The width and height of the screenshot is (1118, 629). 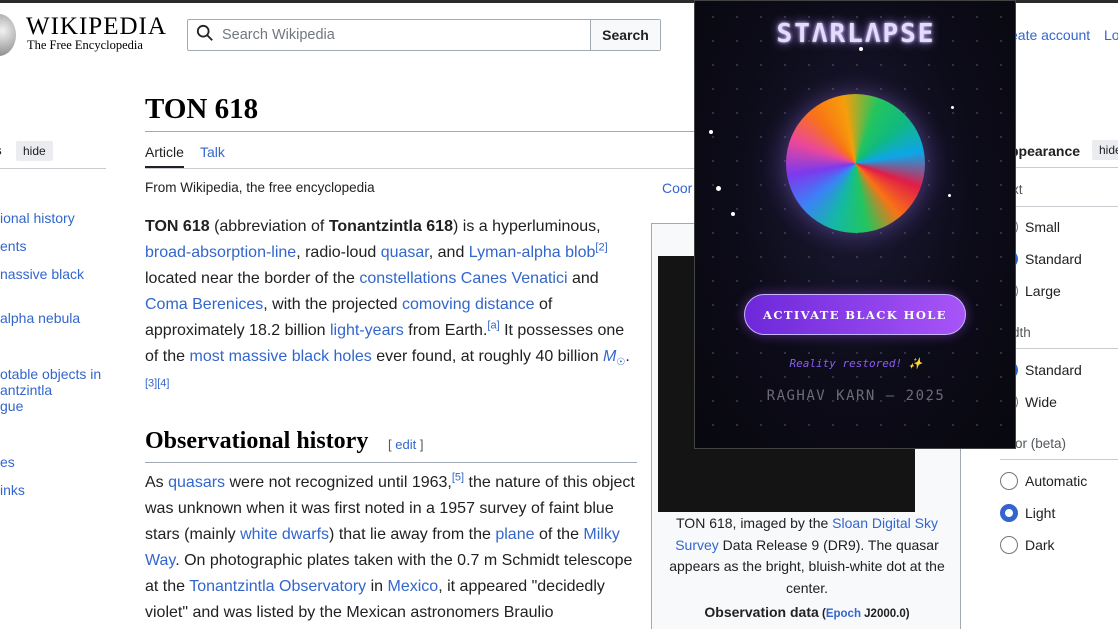 What do you see at coordinates (402, 35) in the screenshot?
I see `search-input` at bounding box center [402, 35].